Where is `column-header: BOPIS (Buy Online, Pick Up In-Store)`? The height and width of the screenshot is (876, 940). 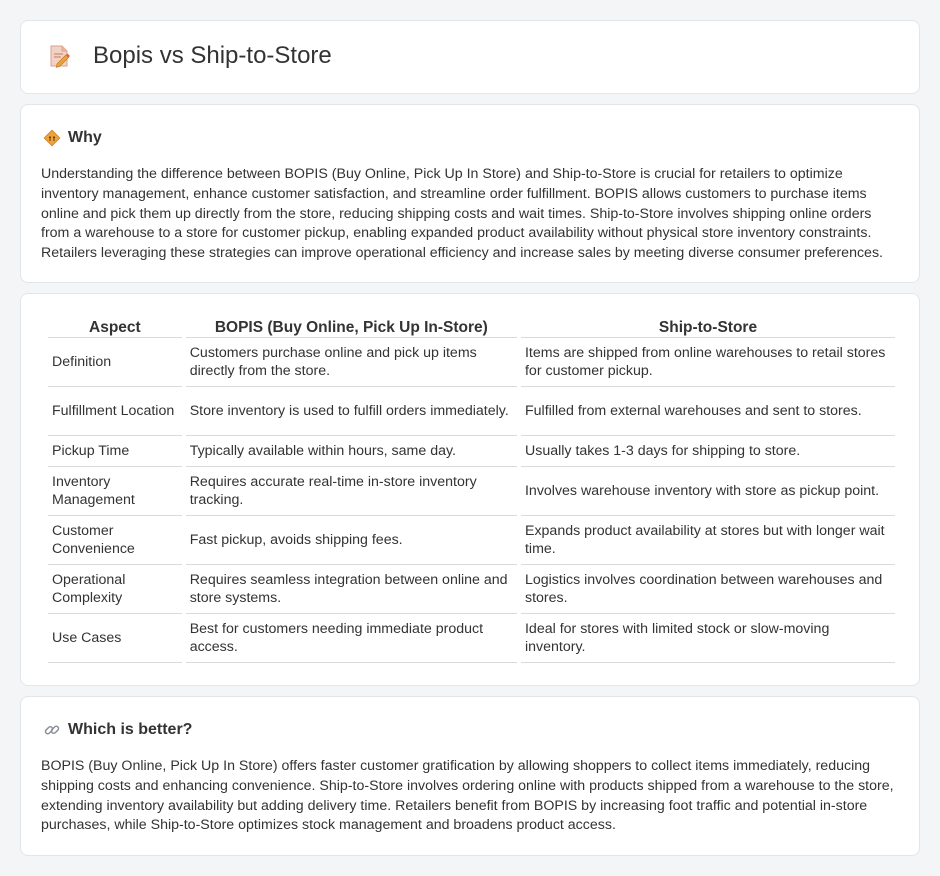
column-header: BOPIS (Buy Online, Pick Up In-Store) is located at coordinates (351, 328).